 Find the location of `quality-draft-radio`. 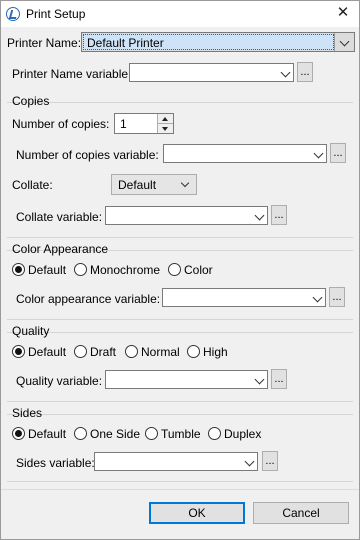

quality-draft-radio is located at coordinates (80, 351).